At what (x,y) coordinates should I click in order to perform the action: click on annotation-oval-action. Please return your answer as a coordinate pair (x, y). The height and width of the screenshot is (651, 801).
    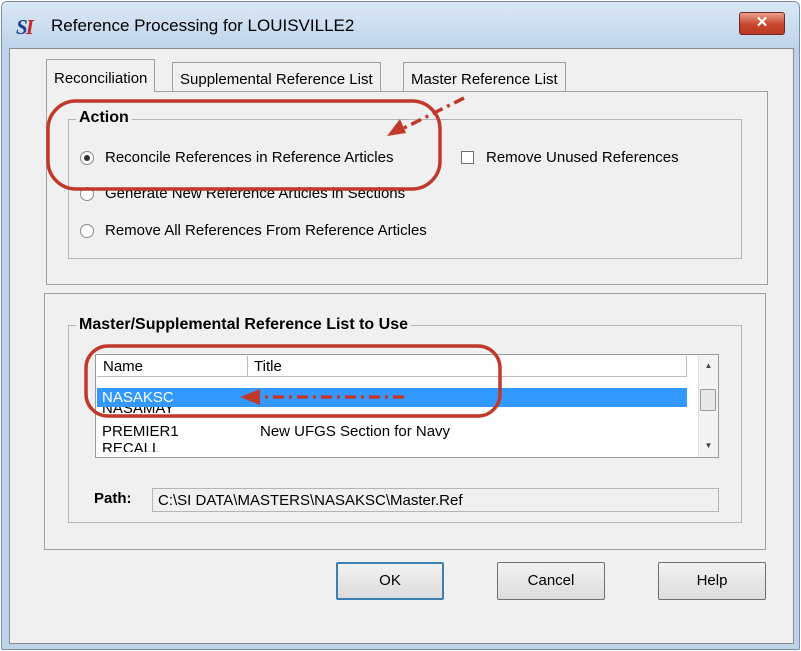
    Looking at the image, I should click on (244, 145).